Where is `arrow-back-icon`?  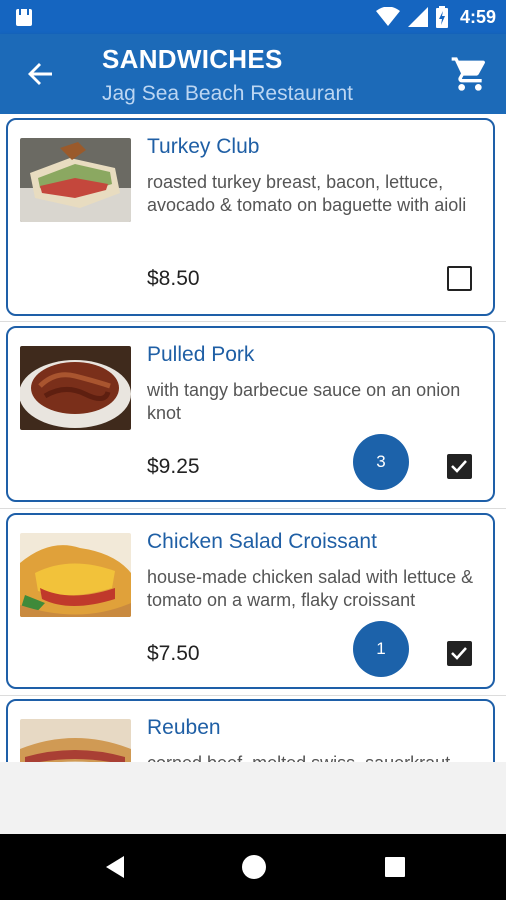 arrow-back-icon is located at coordinates (40, 74).